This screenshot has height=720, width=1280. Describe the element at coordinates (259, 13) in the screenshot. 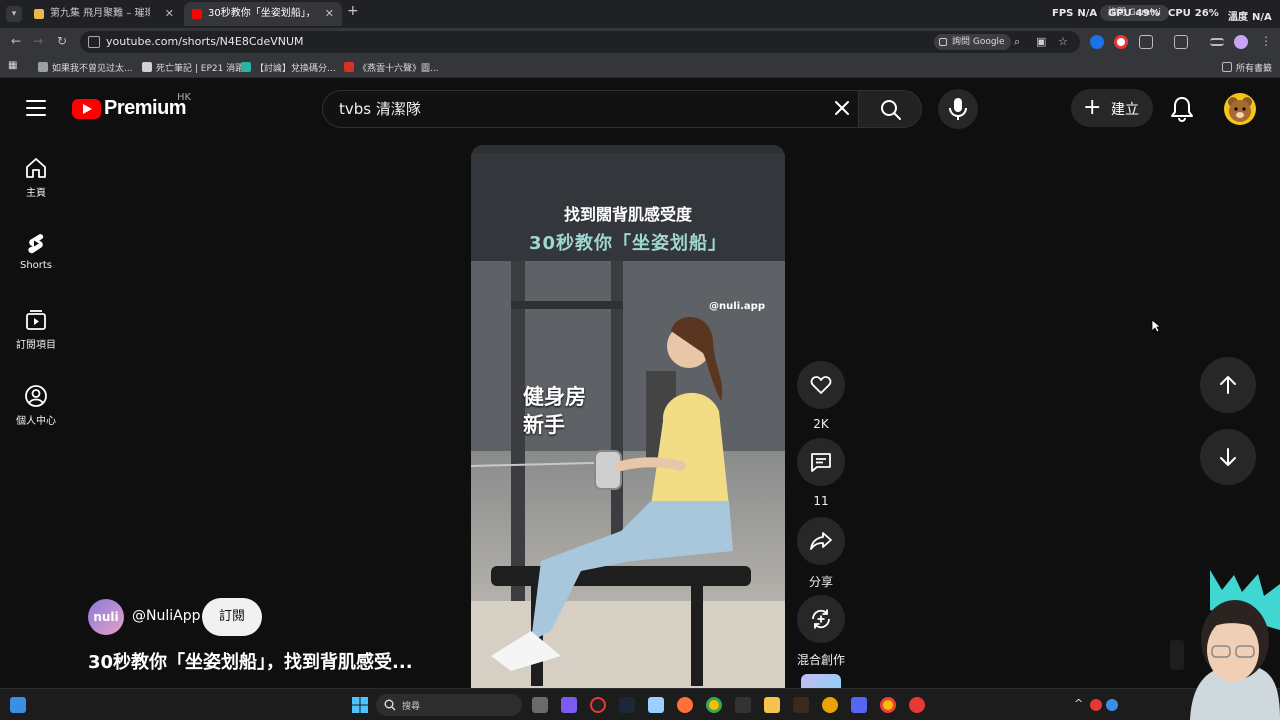

I see `tab-title: 30秒教你「坐姿划船」，找到背` at that location.